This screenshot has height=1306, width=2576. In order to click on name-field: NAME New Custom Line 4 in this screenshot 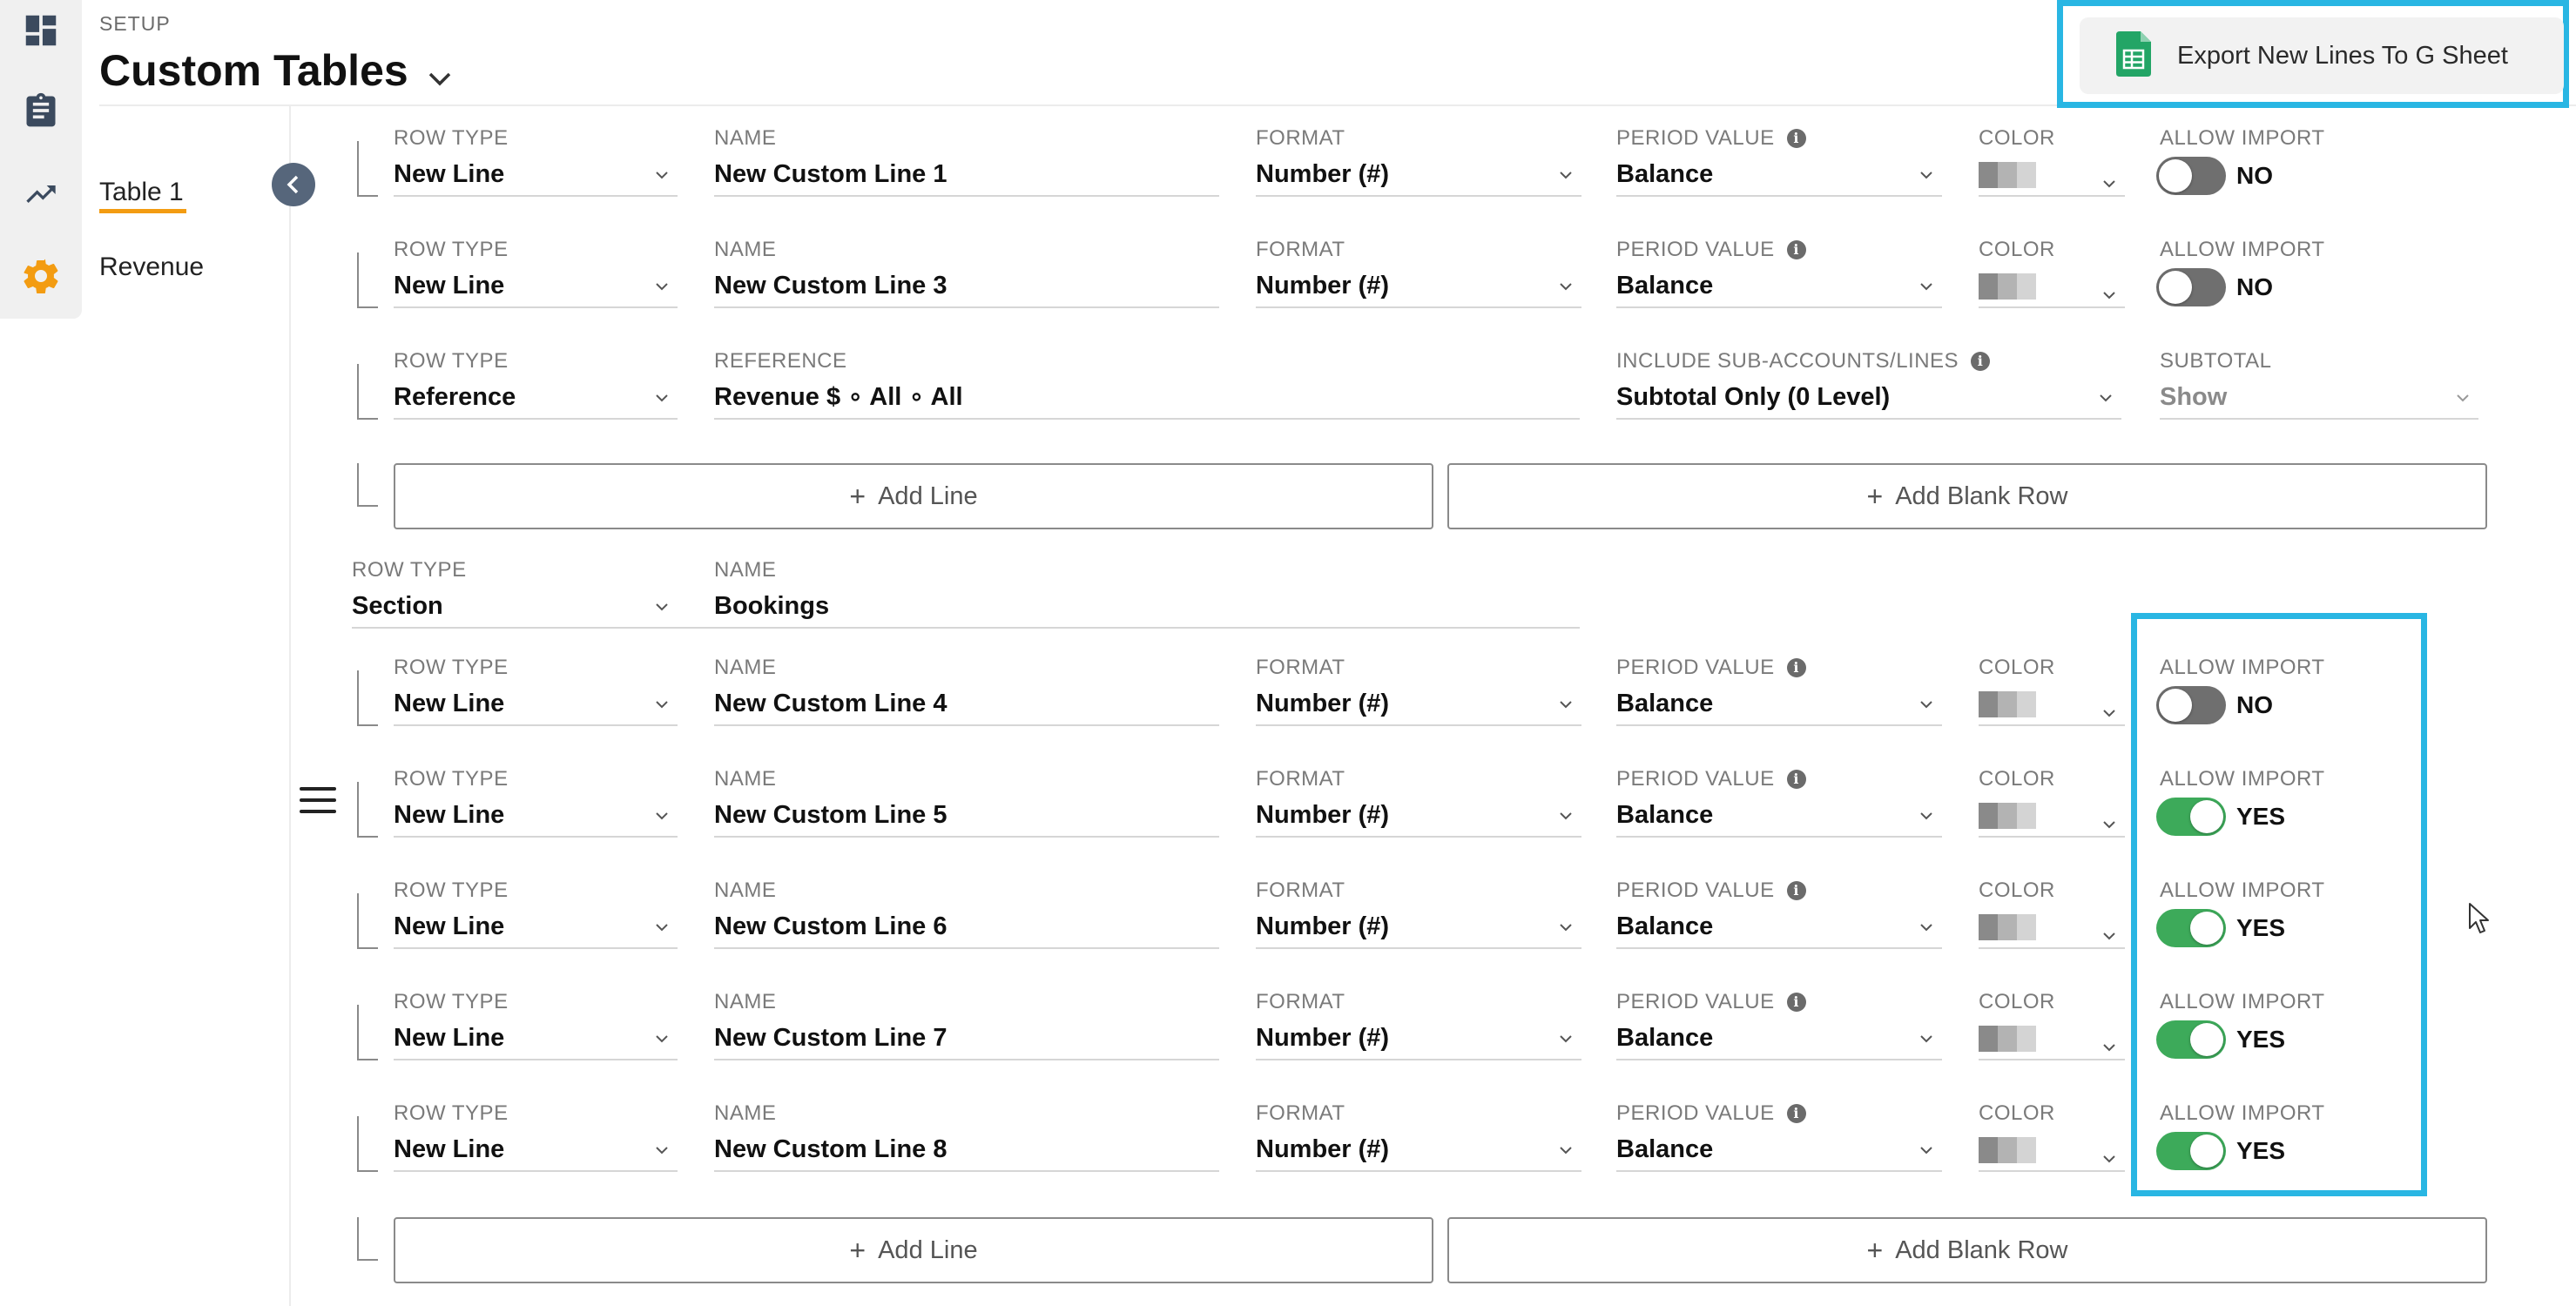, I will do `click(966, 689)`.